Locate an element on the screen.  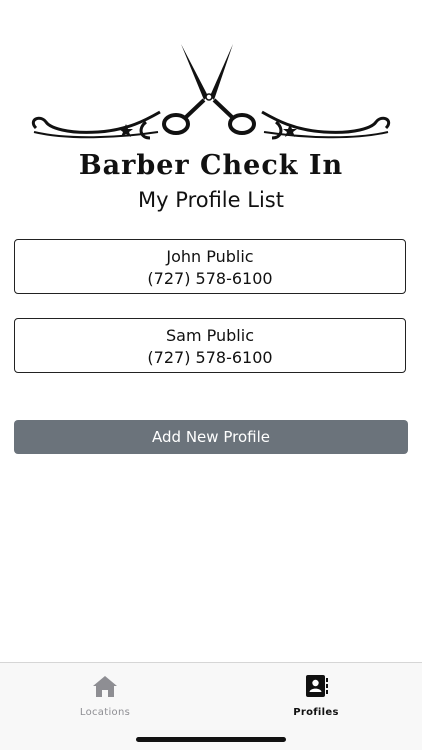
profile-name: Sam Public is located at coordinates (210, 335).